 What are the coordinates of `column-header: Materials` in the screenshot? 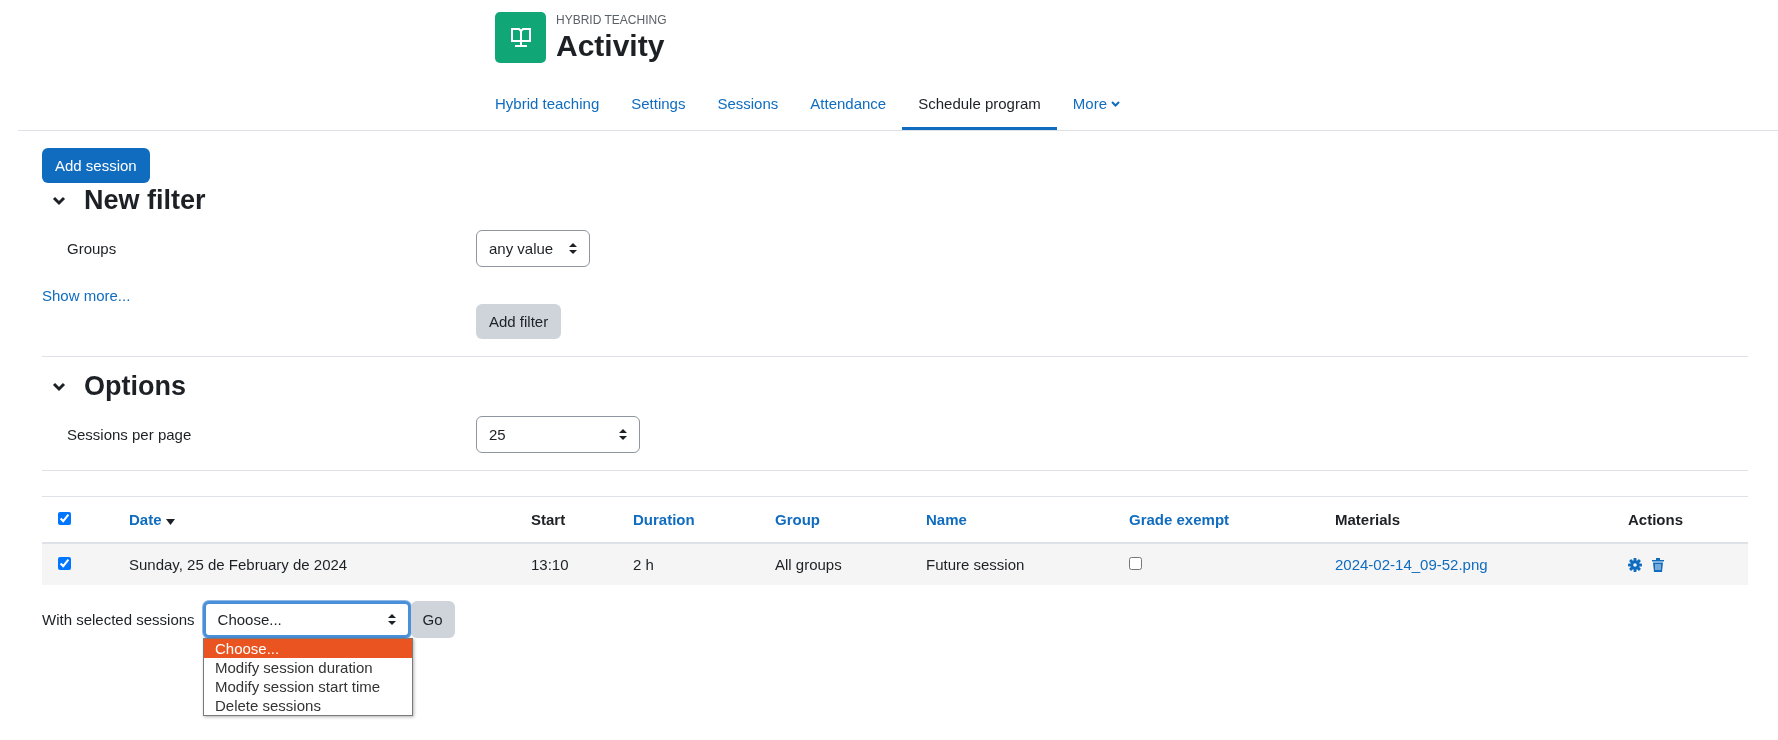 It's located at (1368, 519).